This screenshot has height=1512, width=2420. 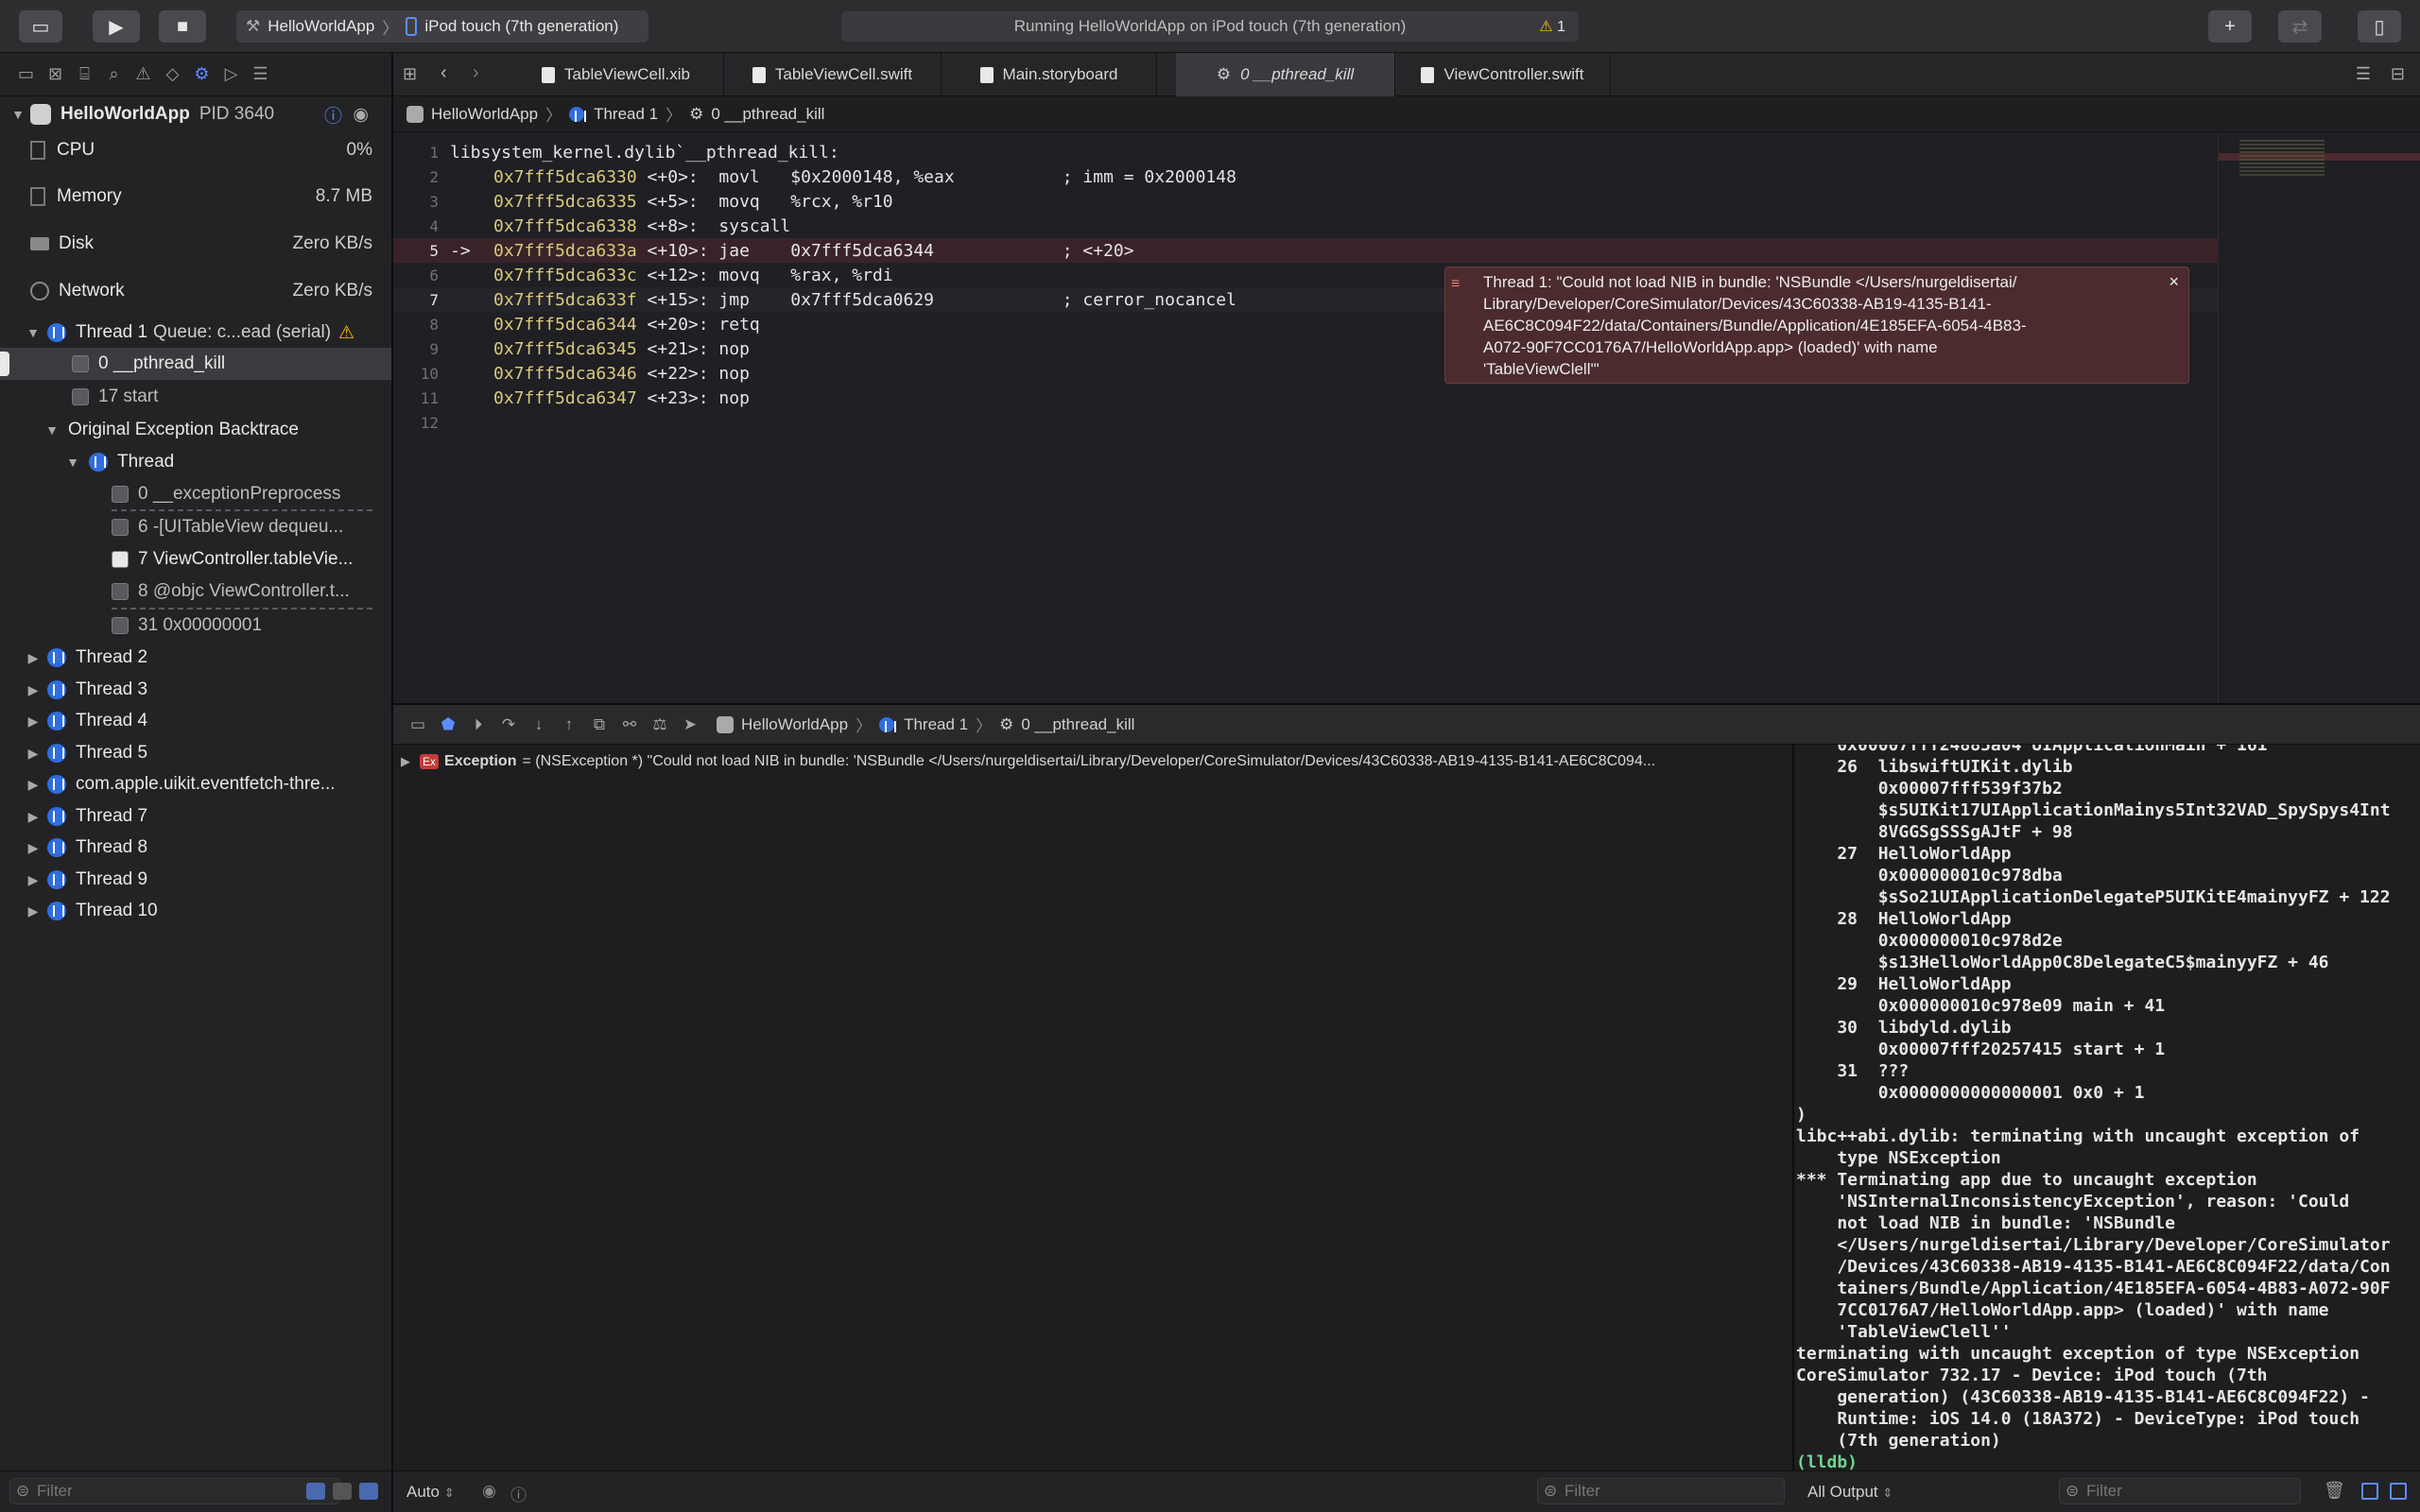 What do you see at coordinates (430, 1492) in the screenshot?
I see `auto-selector: Auto ⇕` at bounding box center [430, 1492].